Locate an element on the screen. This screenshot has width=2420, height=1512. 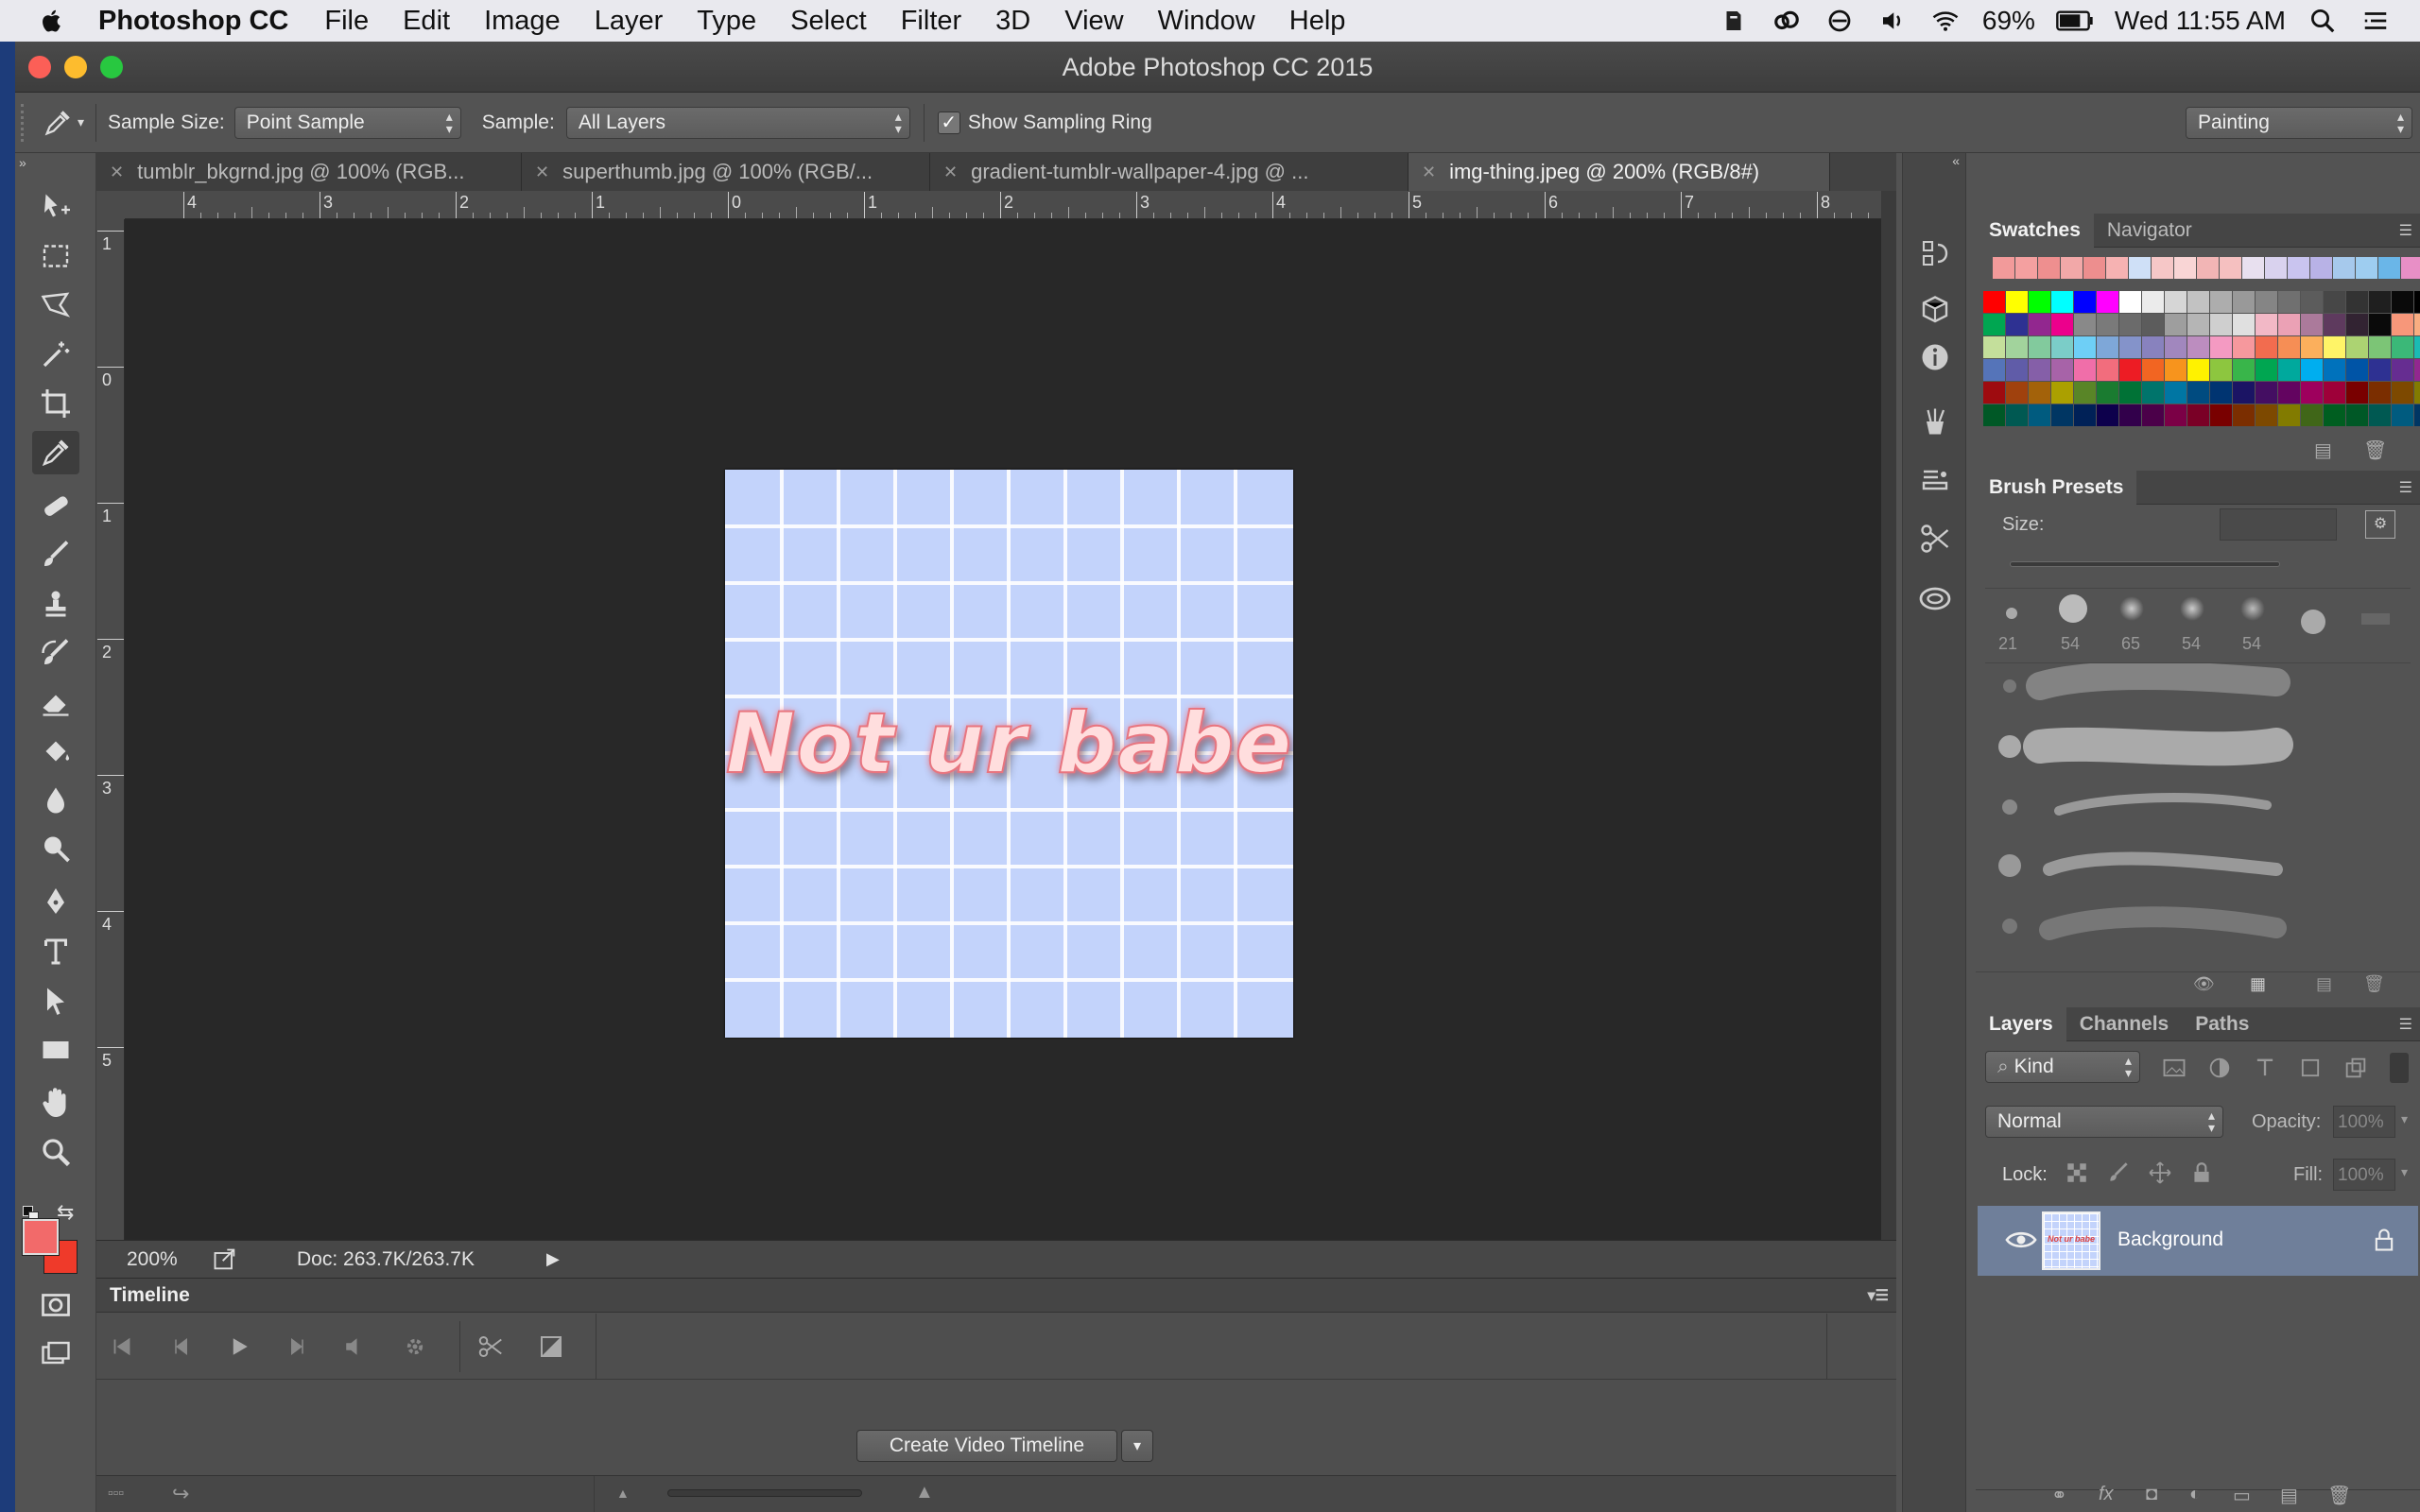
healing-brush-tool is located at coordinates (55, 505).